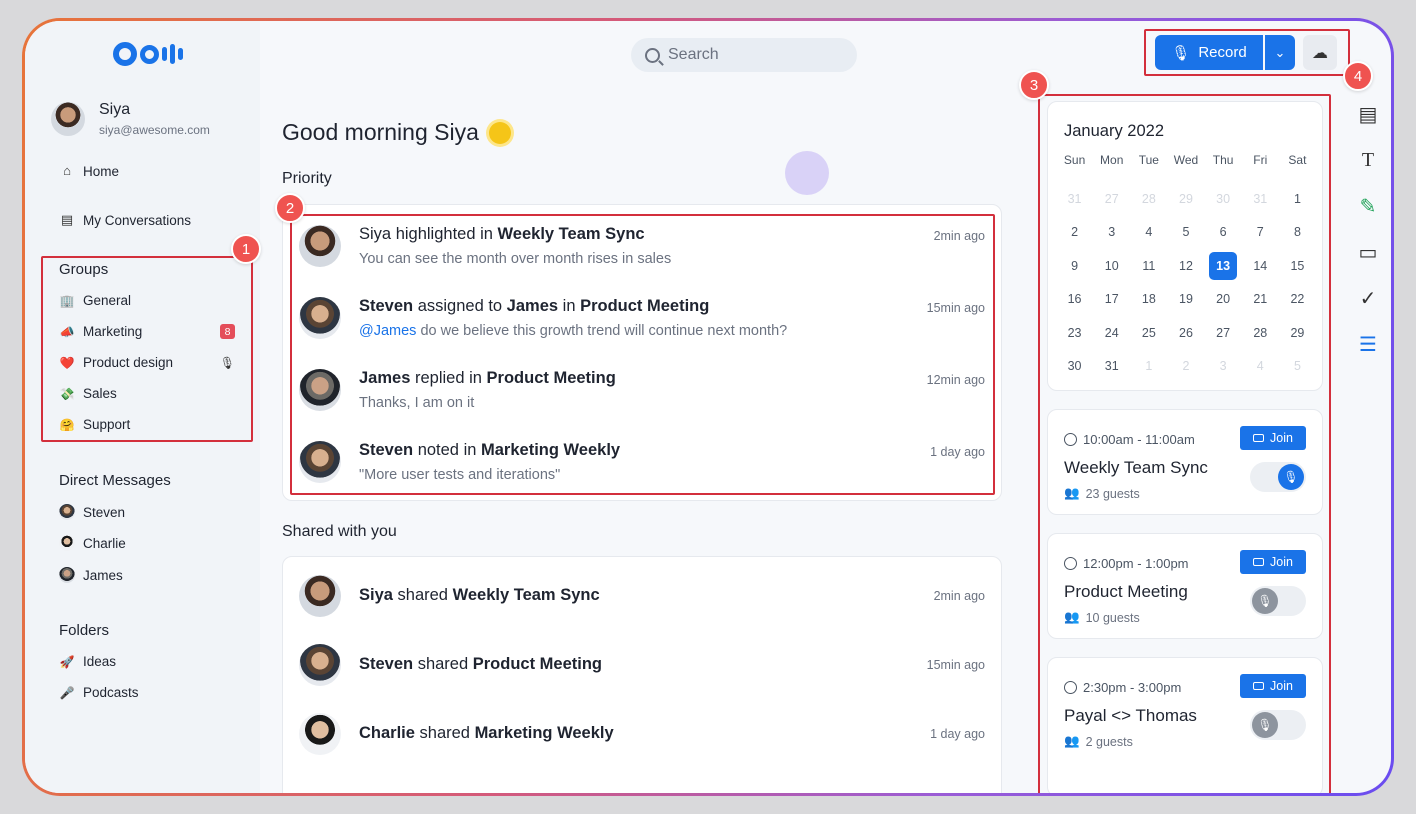 Image resolution: width=1416 pixels, height=814 pixels. What do you see at coordinates (693, 54) in the screenshot?
I see `search-placeholder: Search` at bounding box center [693, 54].